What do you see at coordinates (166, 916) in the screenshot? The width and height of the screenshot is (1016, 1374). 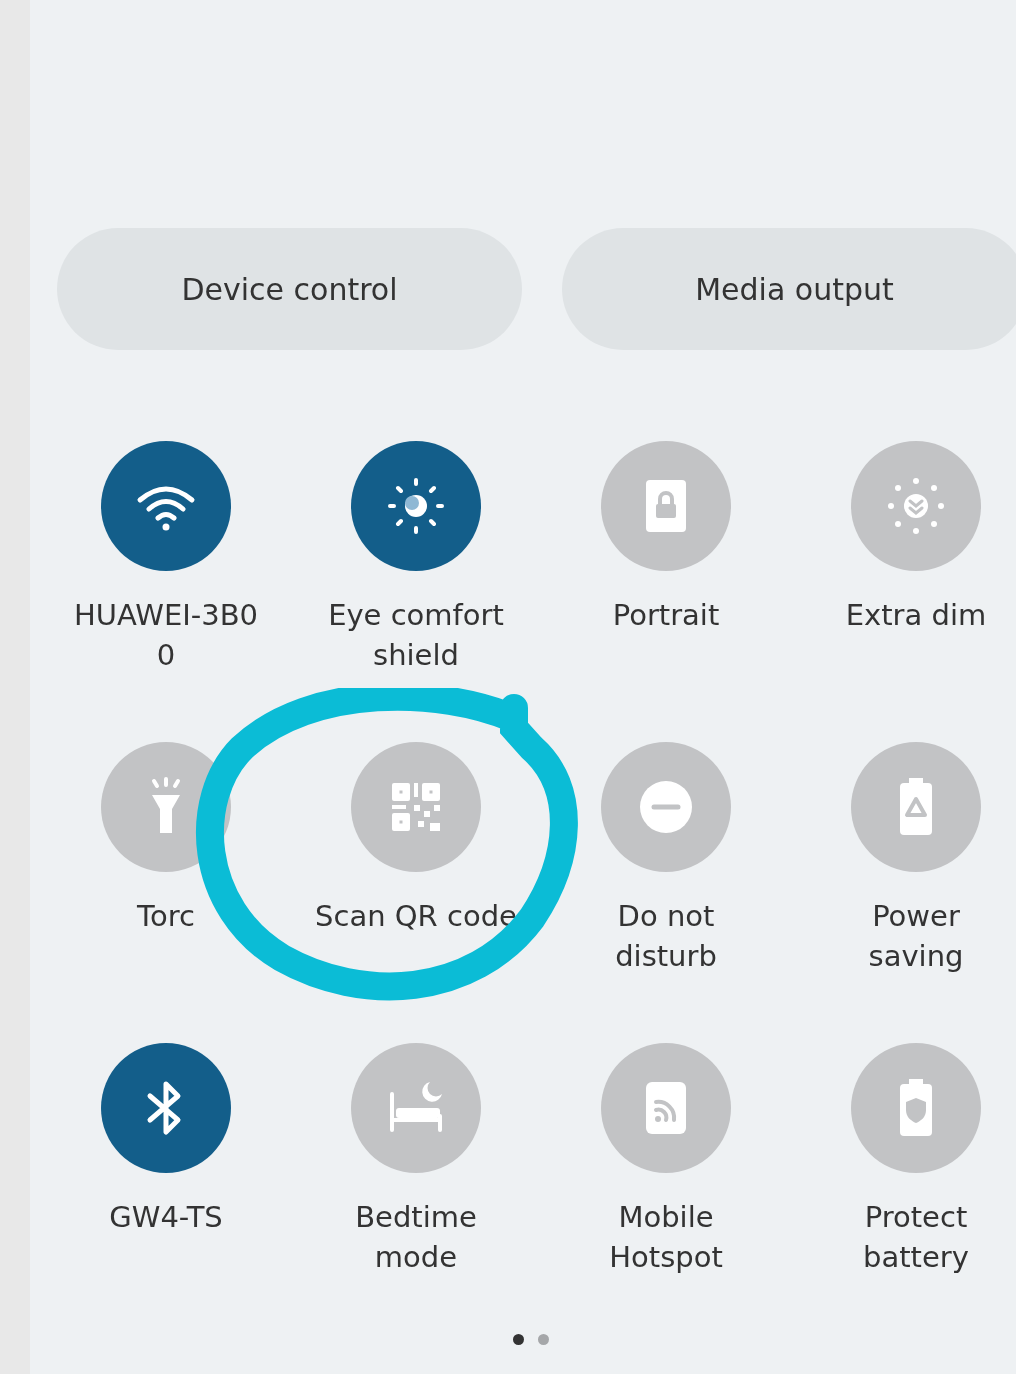 I see `toggle-label: Torc` at bounding box center [166, 916].